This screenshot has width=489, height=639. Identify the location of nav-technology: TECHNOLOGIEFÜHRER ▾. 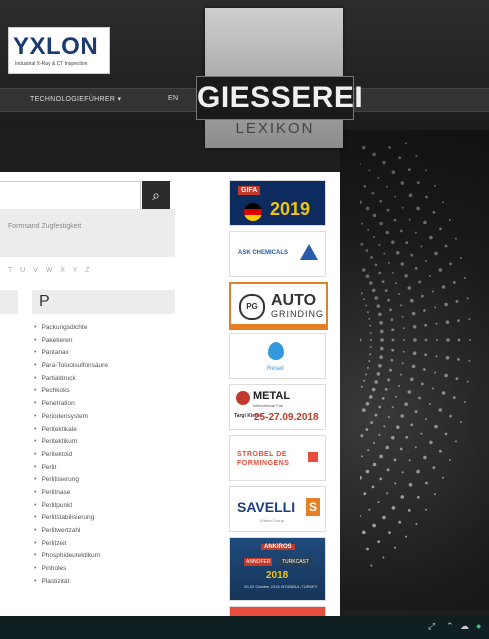
(75, 99).